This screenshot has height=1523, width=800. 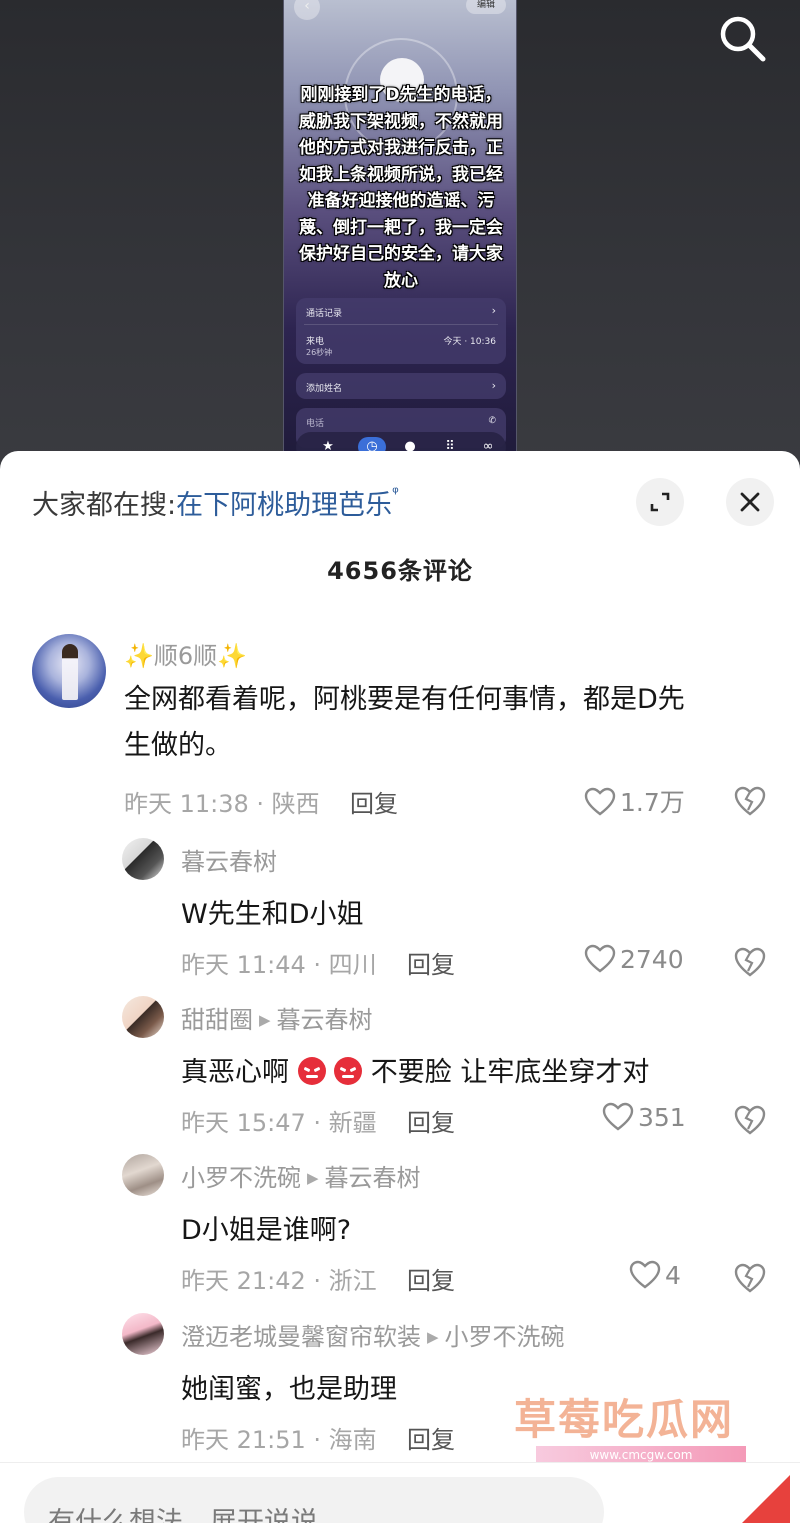 I want to click on reply-username: 暮云春树, so click(x=229, y=859).